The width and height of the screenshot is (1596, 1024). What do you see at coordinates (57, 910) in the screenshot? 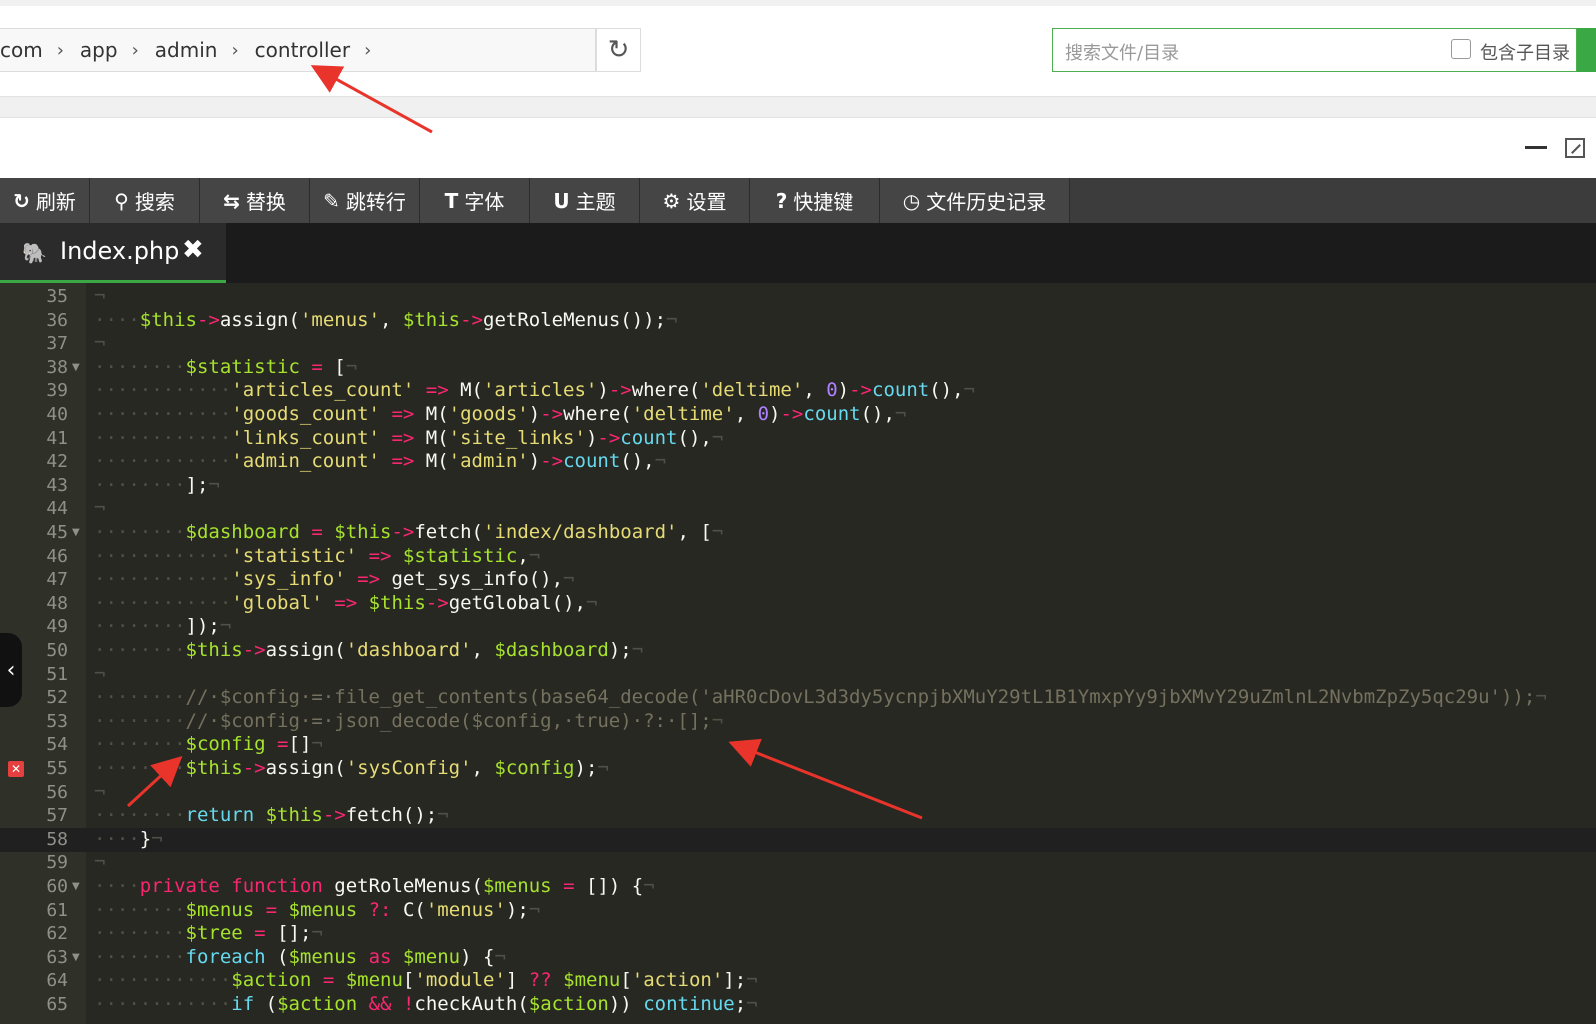
I see `line-number: 61` at bounding box center [57, 910].